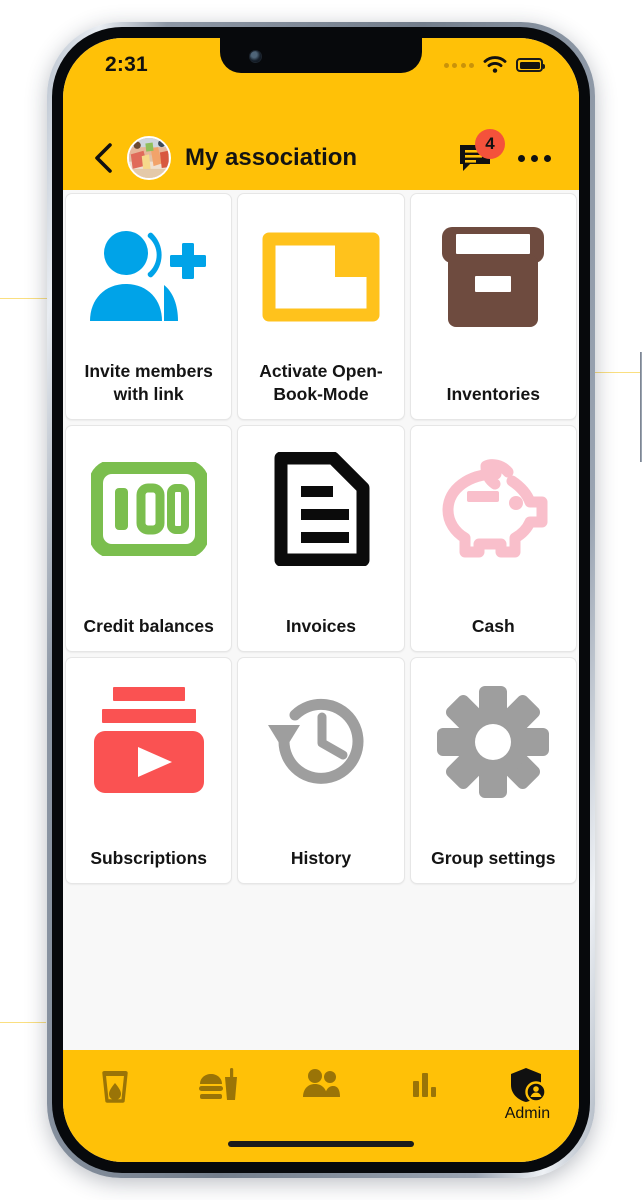  I want to click on more-options-icon, so click(534, 158).